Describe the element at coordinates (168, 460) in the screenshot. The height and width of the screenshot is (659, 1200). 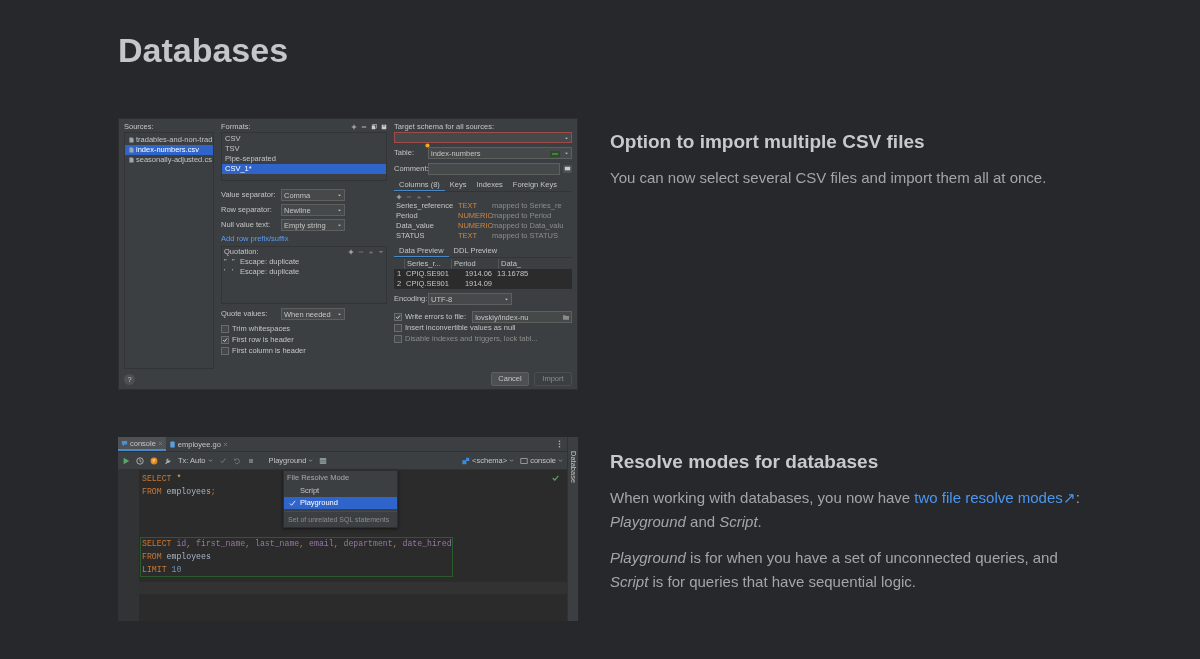
I see `wrench-icon` at that location.